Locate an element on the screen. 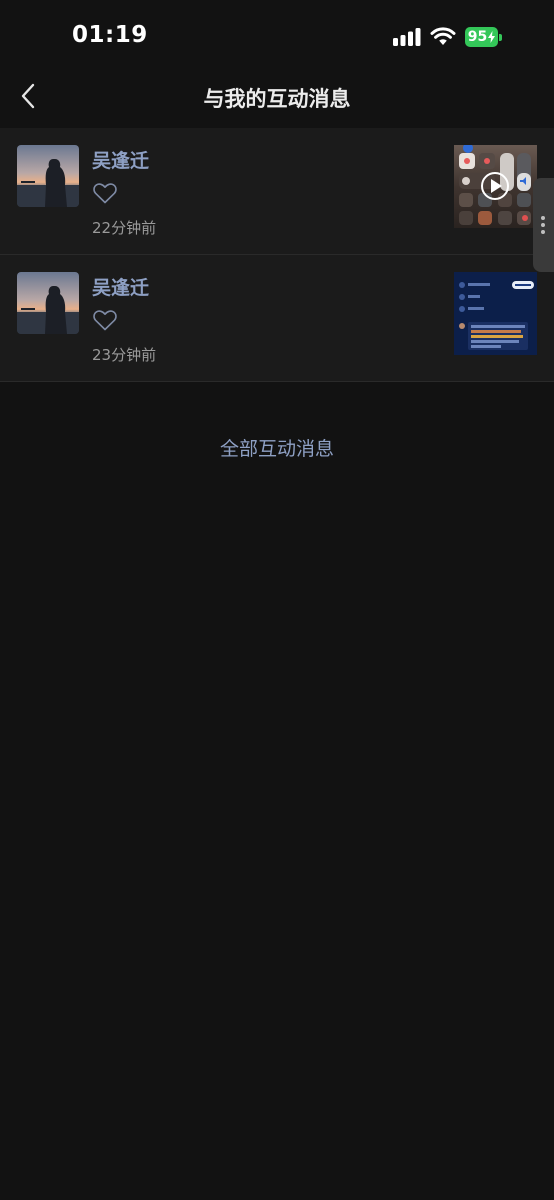 The width and height of the screenshot is (554, 1200). all-interactions-link: 全部互动消息 is located at coordinates (277, 447).